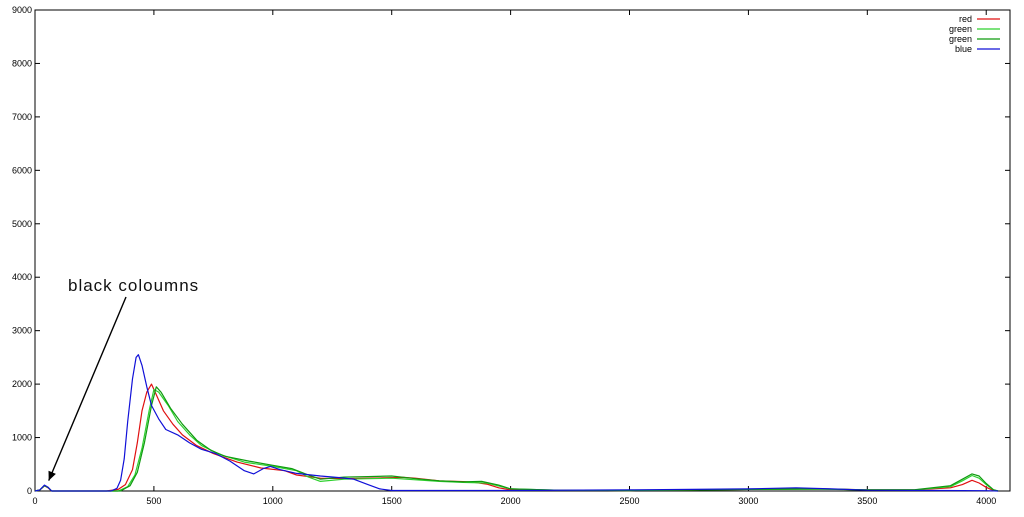 The height and width of the screenshot is (517, 1024). I want to click on y-tick-label: 2000, so click(22, 384).